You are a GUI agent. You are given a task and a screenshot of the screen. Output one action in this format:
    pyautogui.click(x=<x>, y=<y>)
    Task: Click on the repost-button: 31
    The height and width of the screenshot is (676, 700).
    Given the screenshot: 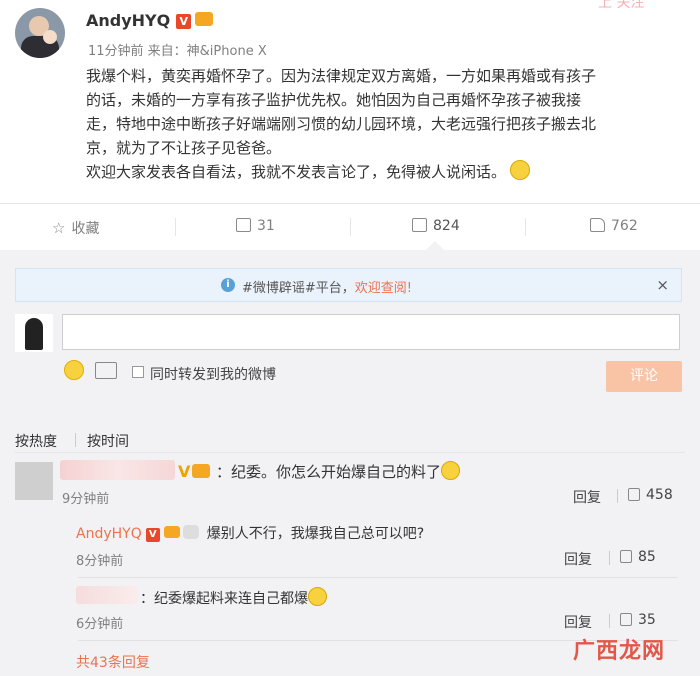 What is the action you would take?
    pyautogui.click(x=255, y=226)
    